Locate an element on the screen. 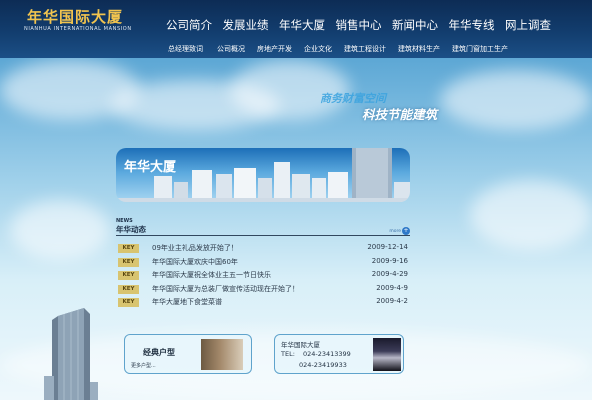 This screenshot has width=592, height=400. news-header: NEWS 年华动态 more + is located at coordinates (263, 227).